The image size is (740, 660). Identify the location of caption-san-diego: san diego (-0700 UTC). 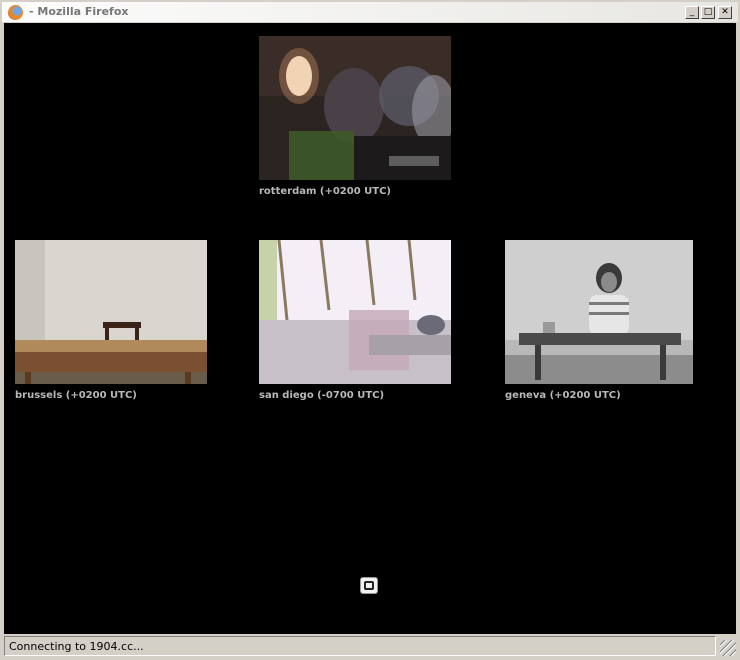
(322, 395).